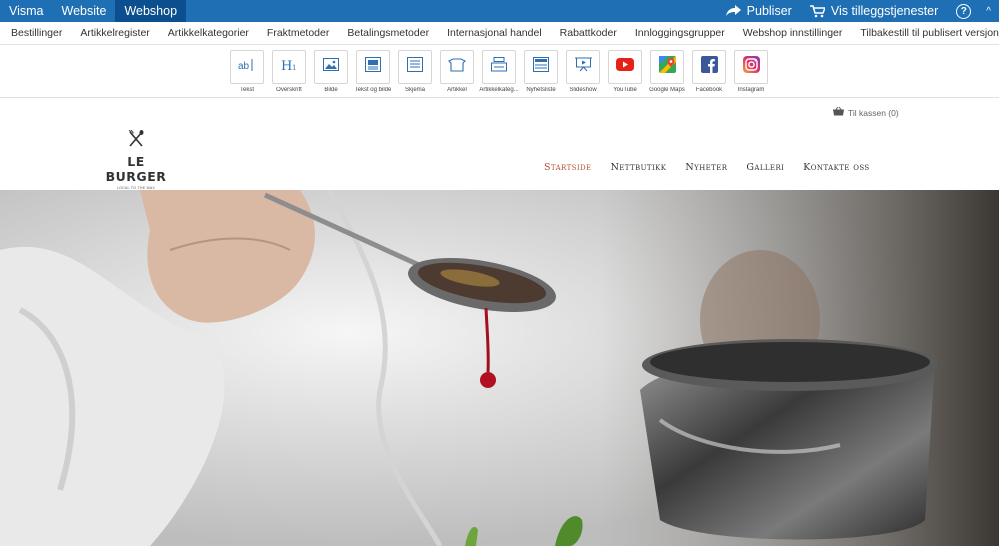 The image size is (999, 546). Describe the element at coordinates (793, 33) in the screenshot. I see `menu-item-webshop-settings: Webshop innstillinger` at that location.